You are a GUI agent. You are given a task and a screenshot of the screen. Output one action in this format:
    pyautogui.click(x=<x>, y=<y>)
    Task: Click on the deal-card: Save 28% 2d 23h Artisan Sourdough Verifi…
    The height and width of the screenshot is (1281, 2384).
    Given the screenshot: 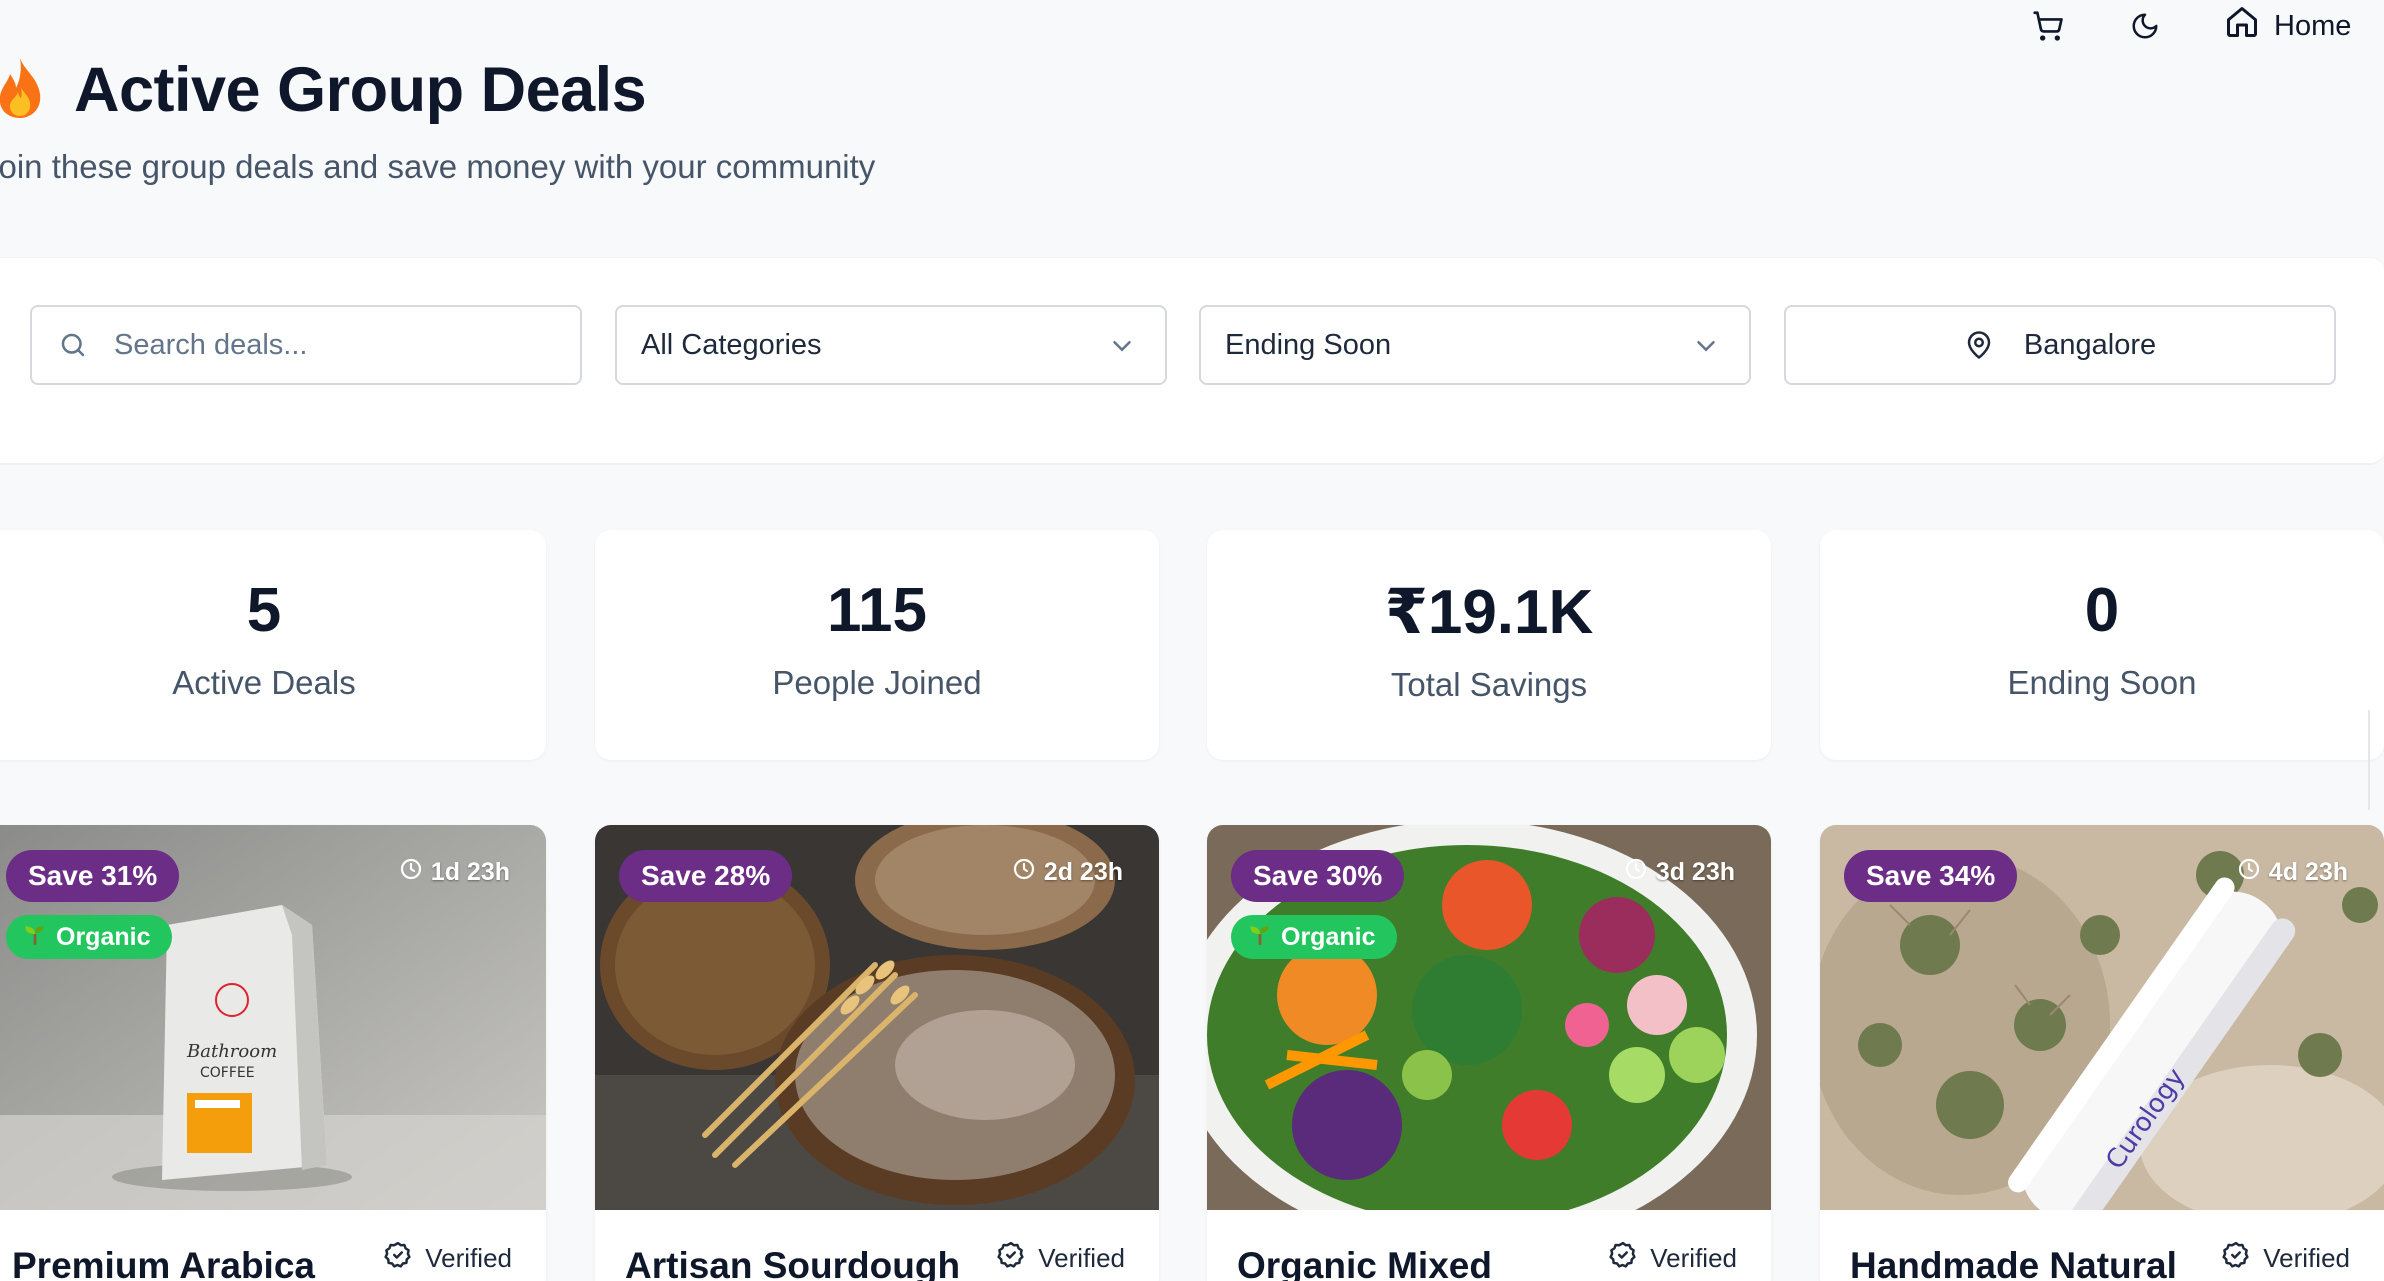 What is the action you would take?
    pyautogui.click(x=877, y=1053)
    